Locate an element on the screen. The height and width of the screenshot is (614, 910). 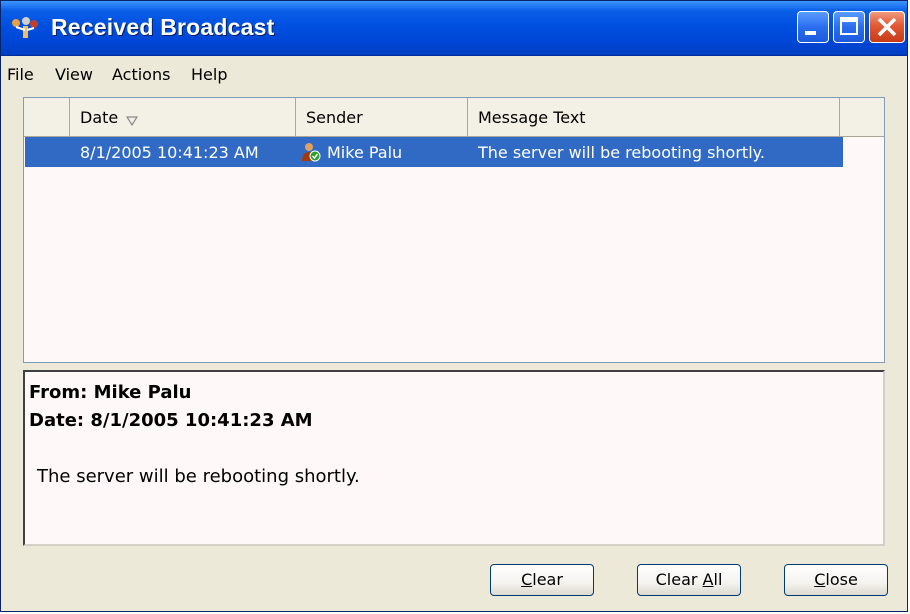
column-header-blank is located at coordinates (47, 117).